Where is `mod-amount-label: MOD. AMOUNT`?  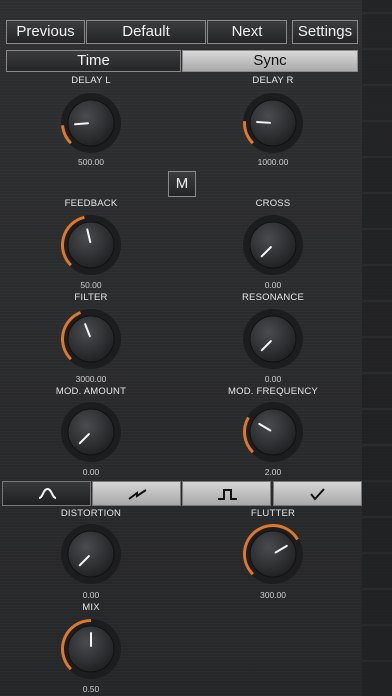 mod-amount-label: MOD. AMOUNT is located at coordinates (91, 391).